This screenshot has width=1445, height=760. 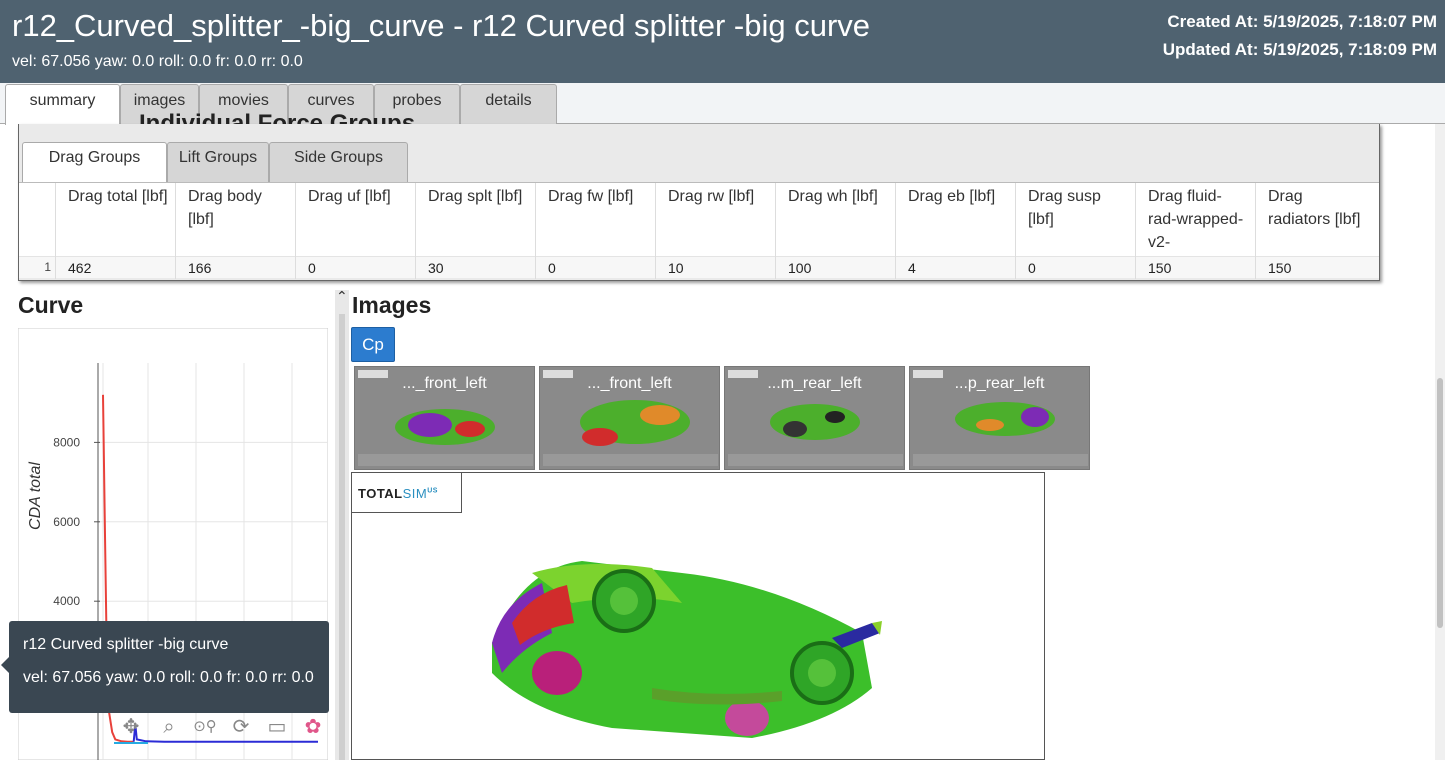 I want to click on column-header: Drag uf [lbf], so click(x=358, y=196).